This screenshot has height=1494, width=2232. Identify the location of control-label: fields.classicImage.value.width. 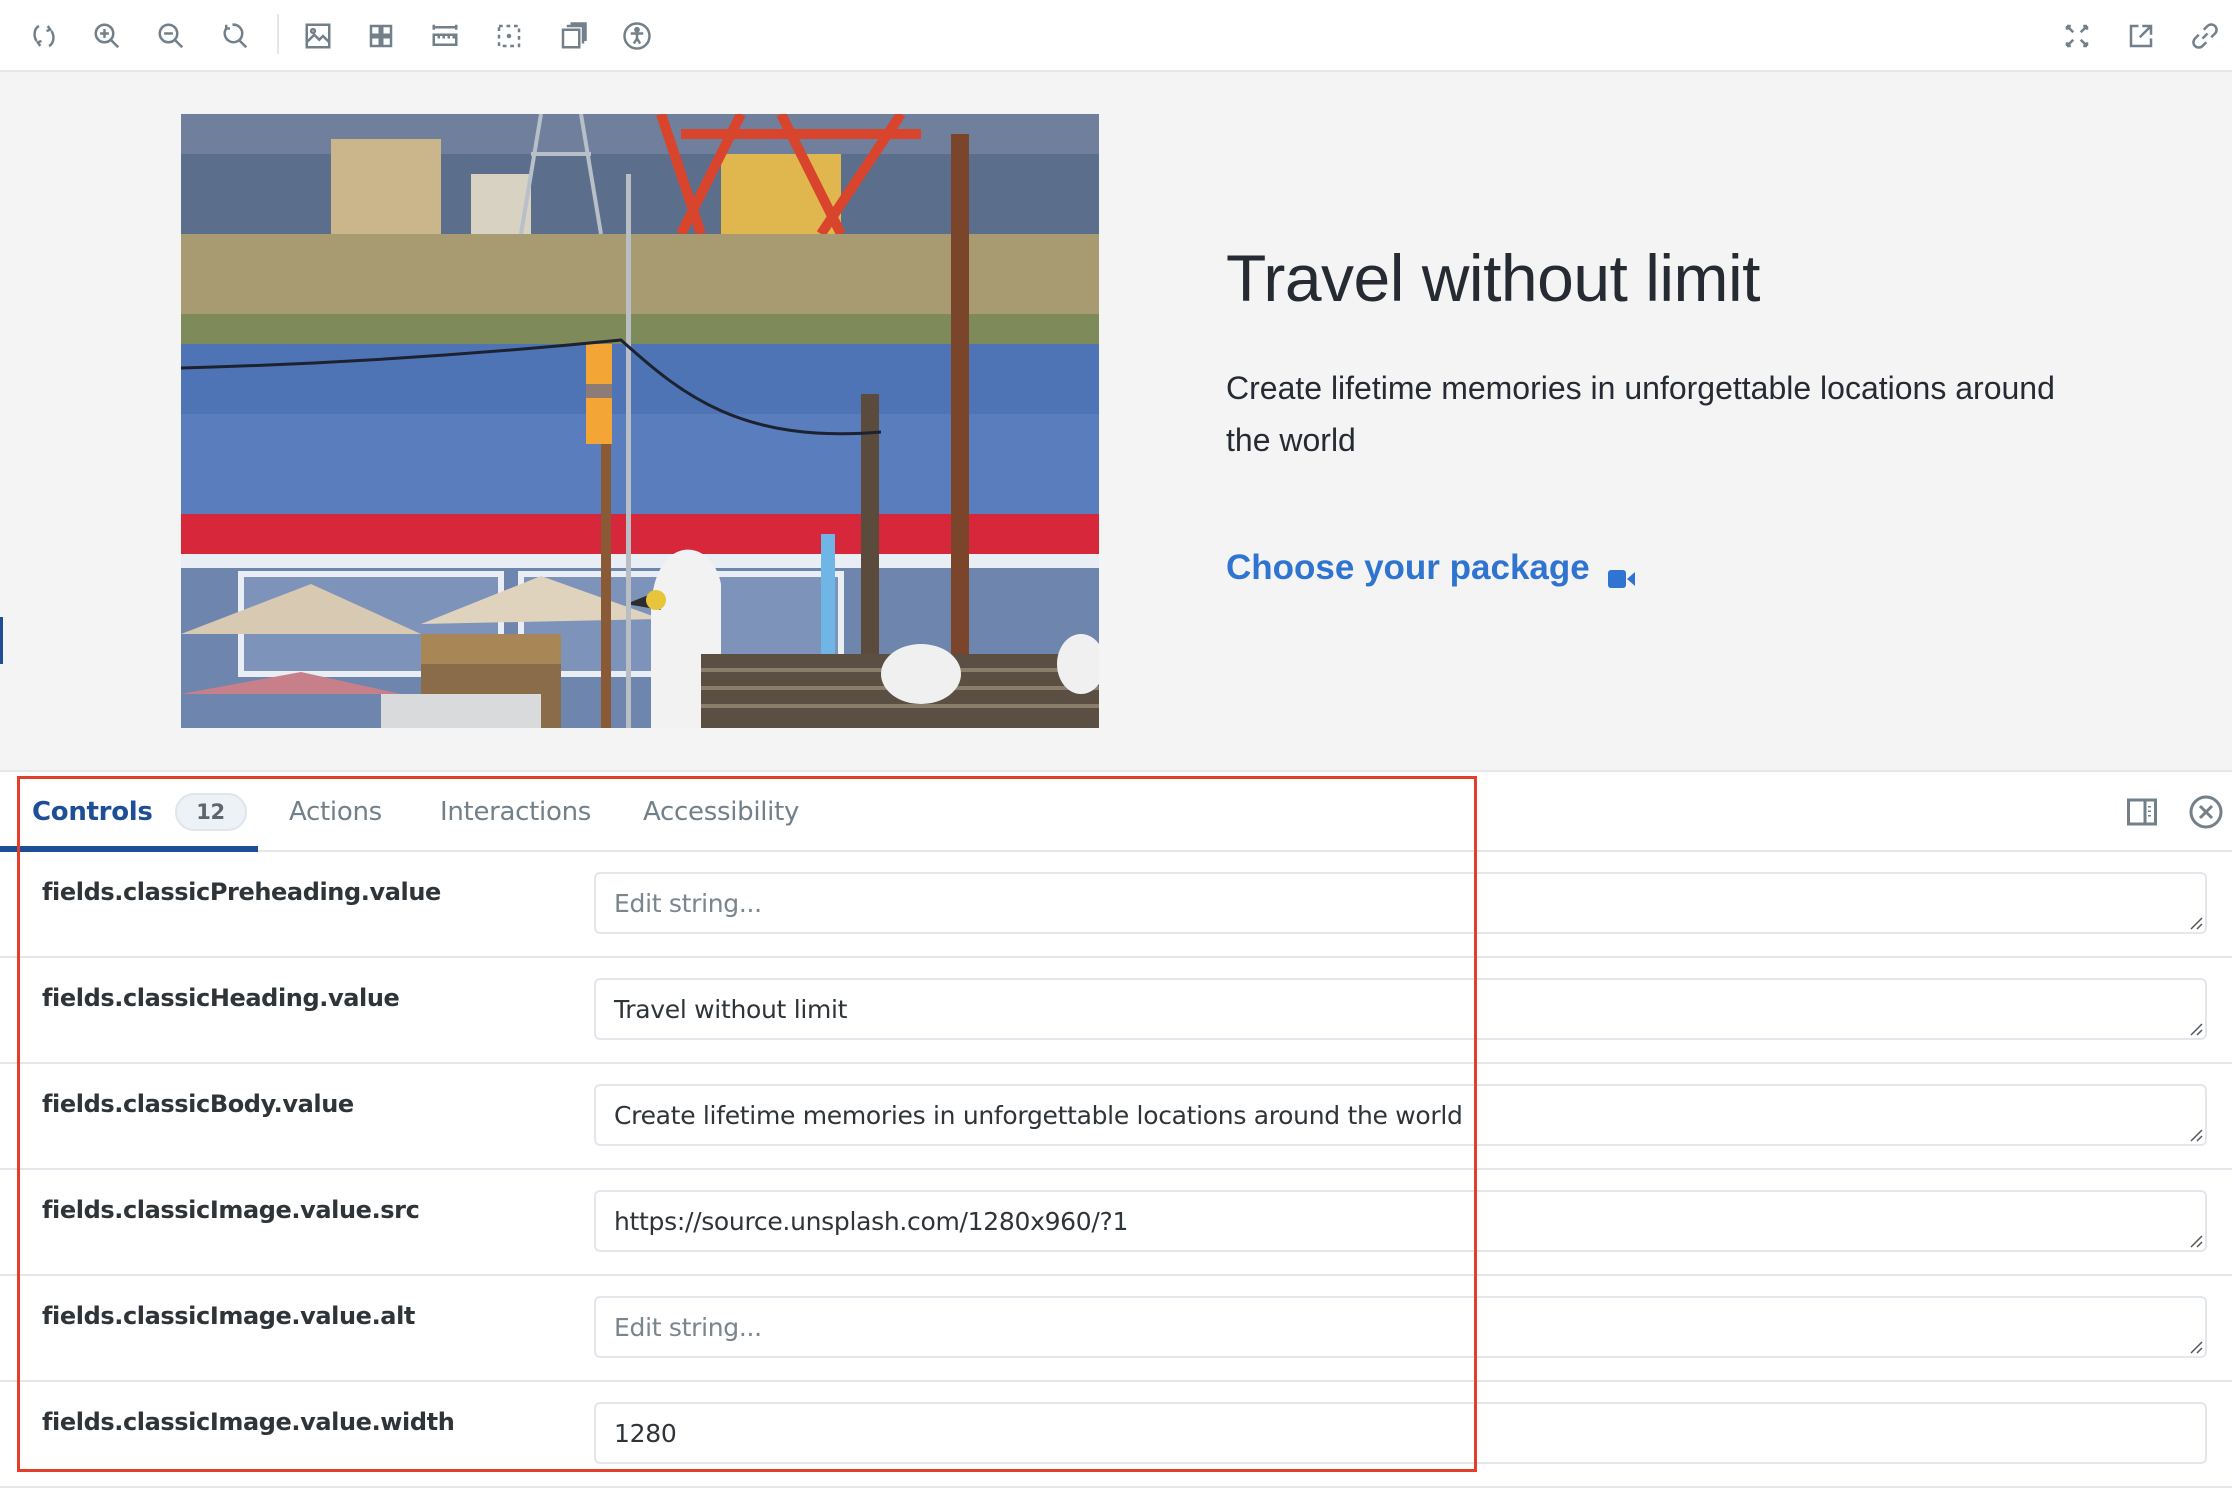
(248, 1422).